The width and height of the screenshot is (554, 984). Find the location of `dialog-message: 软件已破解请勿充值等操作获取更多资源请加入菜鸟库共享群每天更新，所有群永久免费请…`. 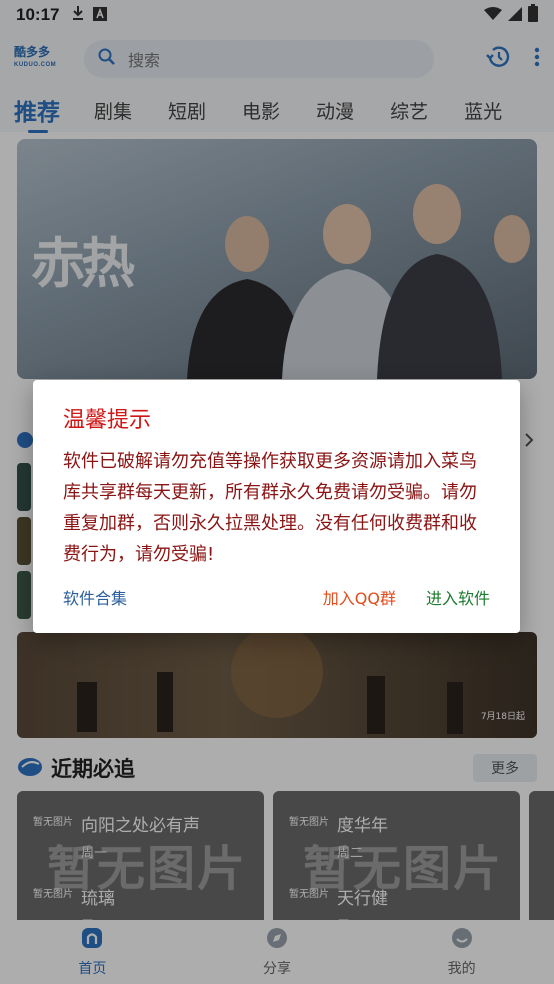

dialog-message: 软件已破解请勿充值等操作获取更多资源请加入菜鸟库共享群每天更新，所有群永久免费请… is located at coordinates (270, 508).